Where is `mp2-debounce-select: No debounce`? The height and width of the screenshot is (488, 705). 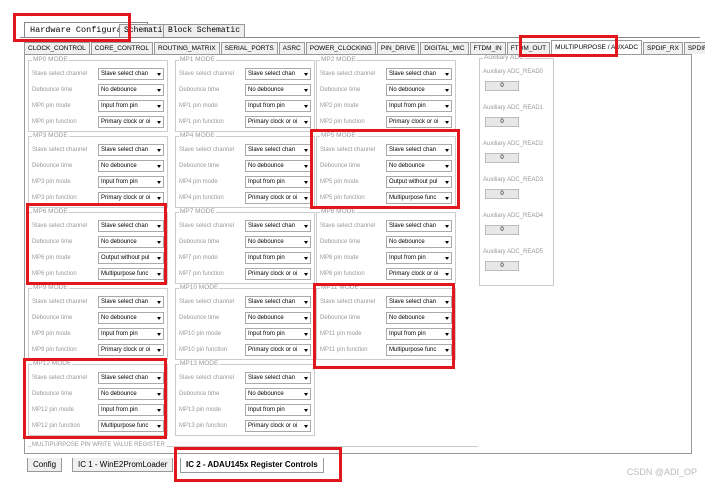 mp2-debounce-select: No debounce is located at coordinates (419, 90).